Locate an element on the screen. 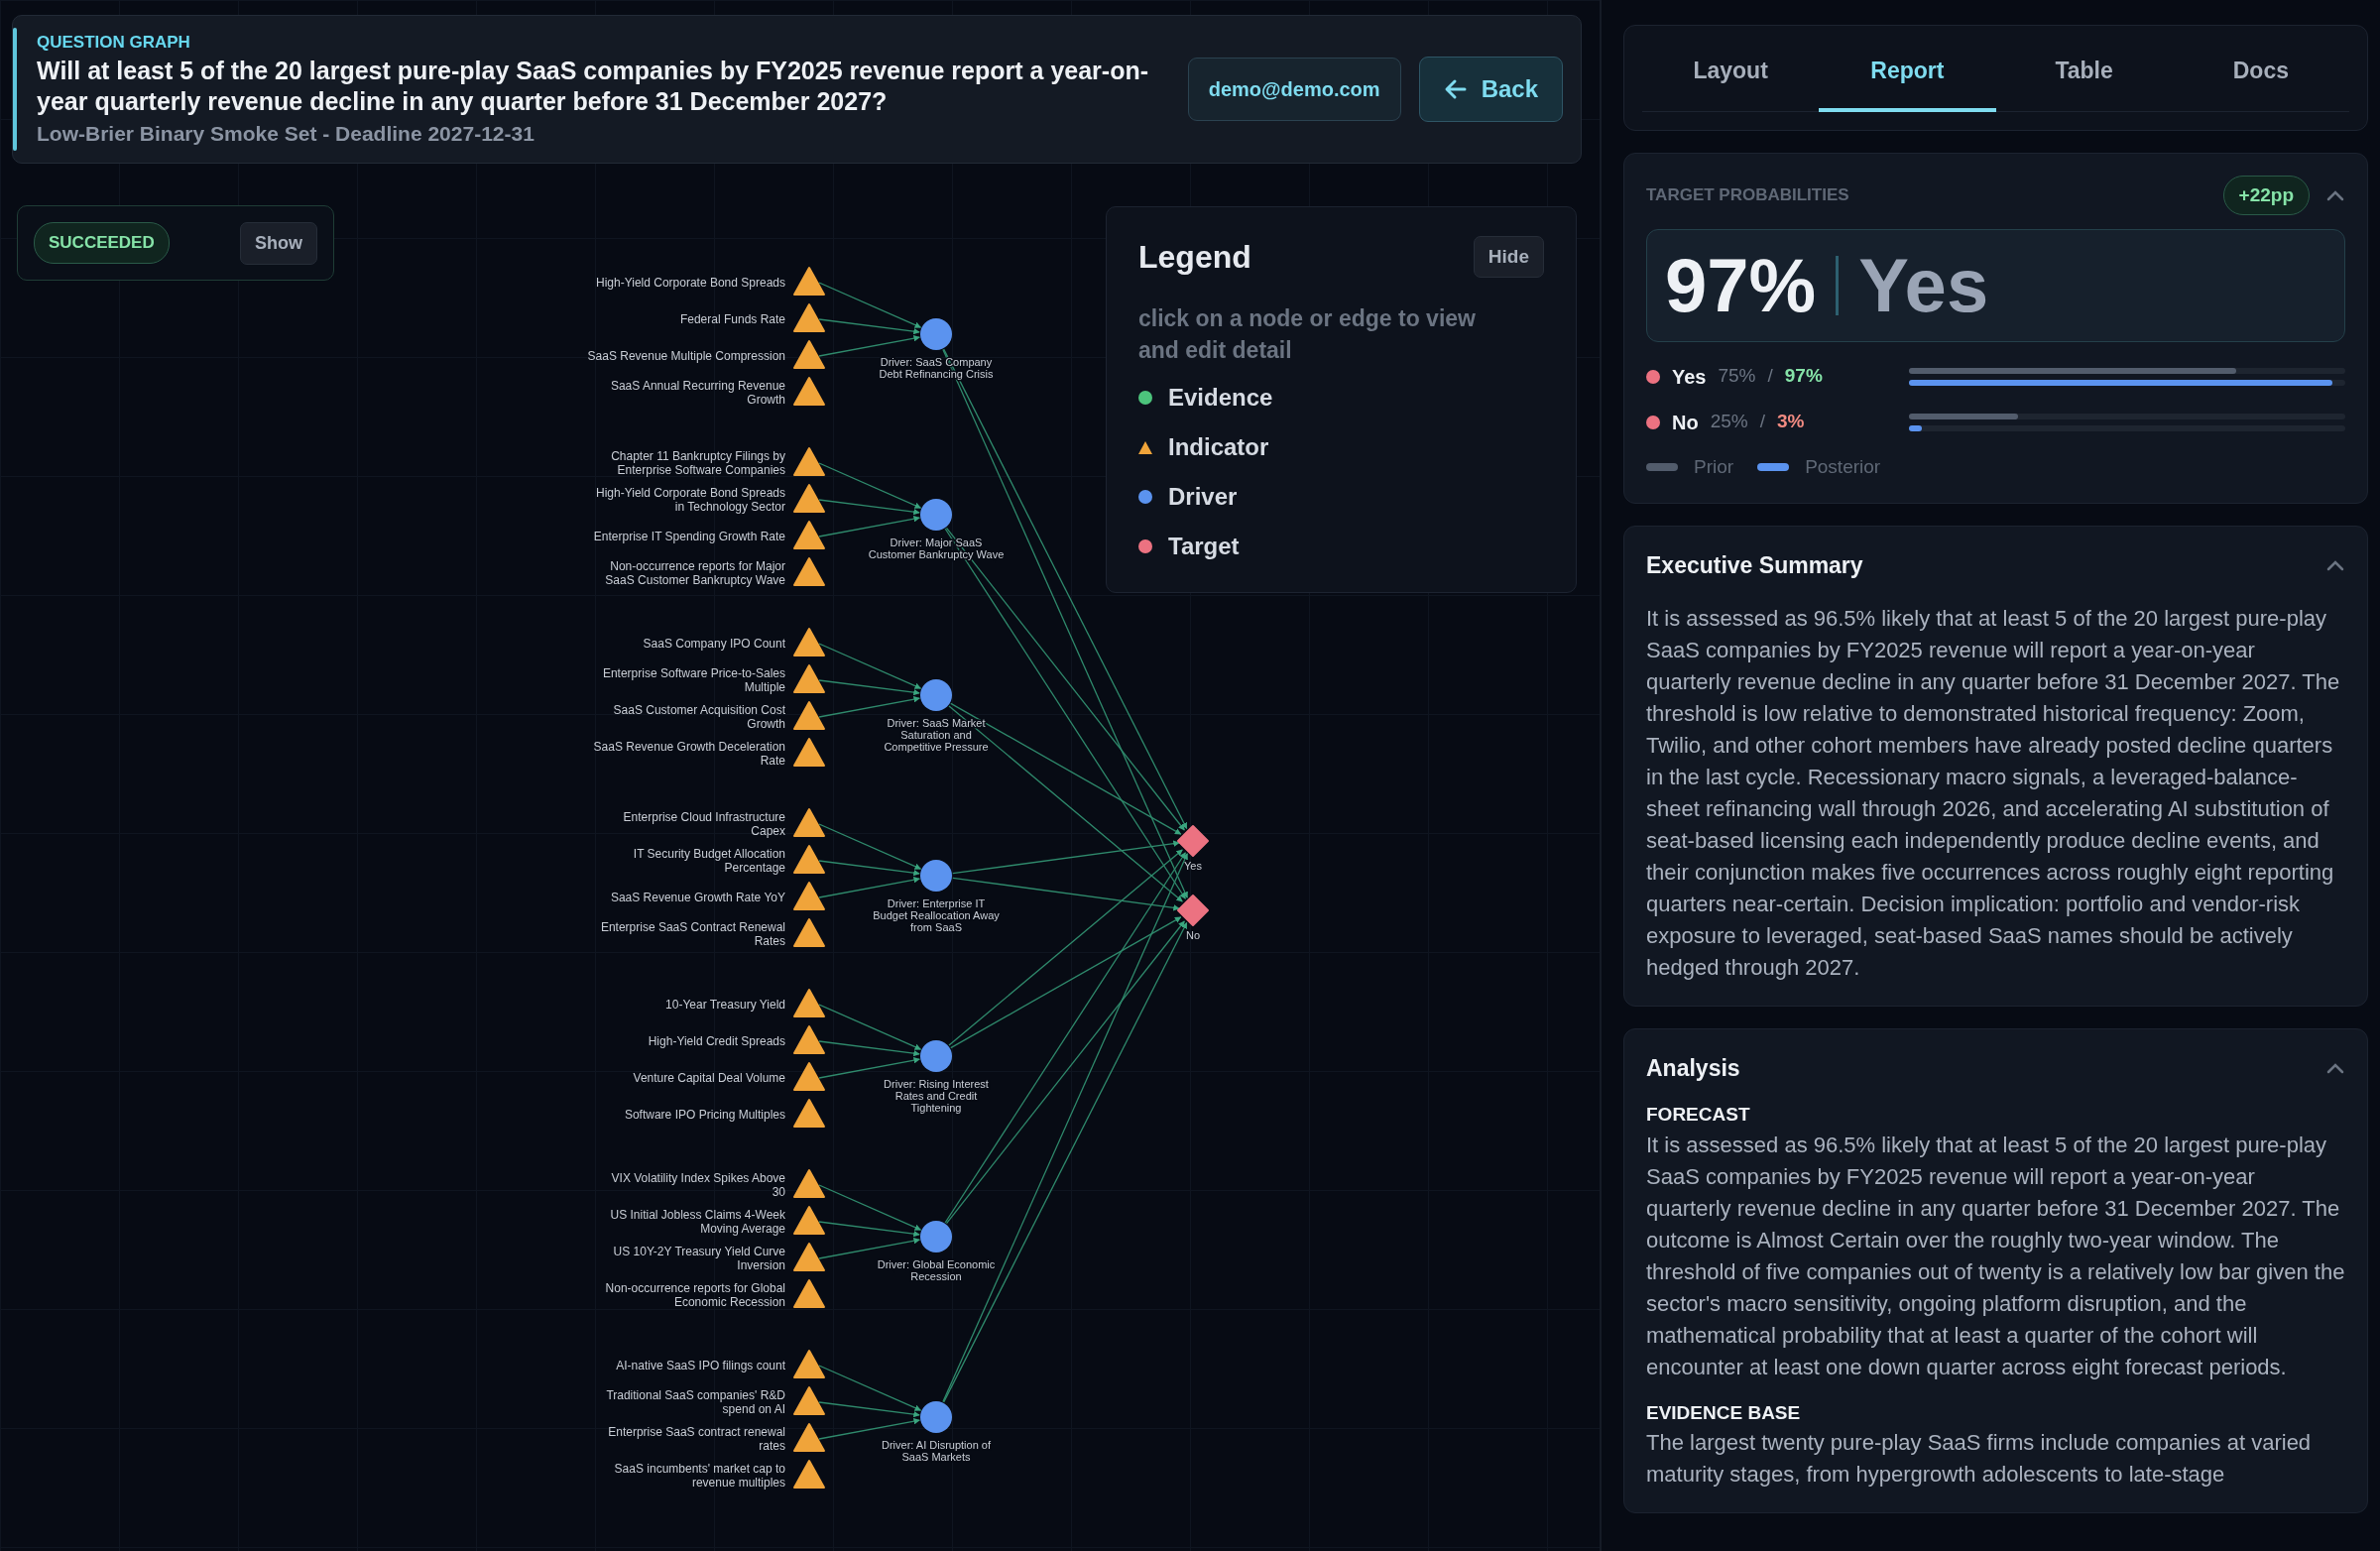  legend-label: Posterior is located at coordinates (1843, 466).